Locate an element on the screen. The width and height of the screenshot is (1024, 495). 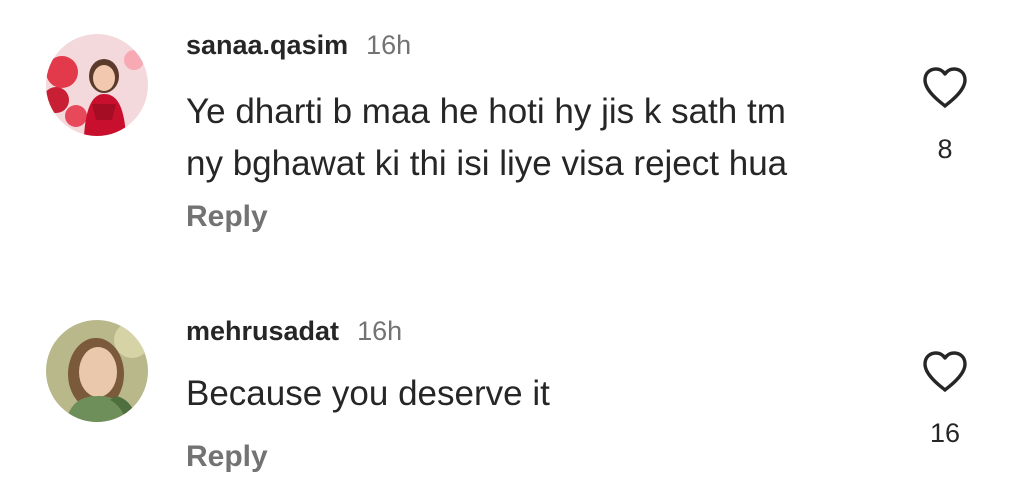
comment-text-line: Ye dharti b maa he hoti hy jis k sath tm is located at coordinates (486, 111).